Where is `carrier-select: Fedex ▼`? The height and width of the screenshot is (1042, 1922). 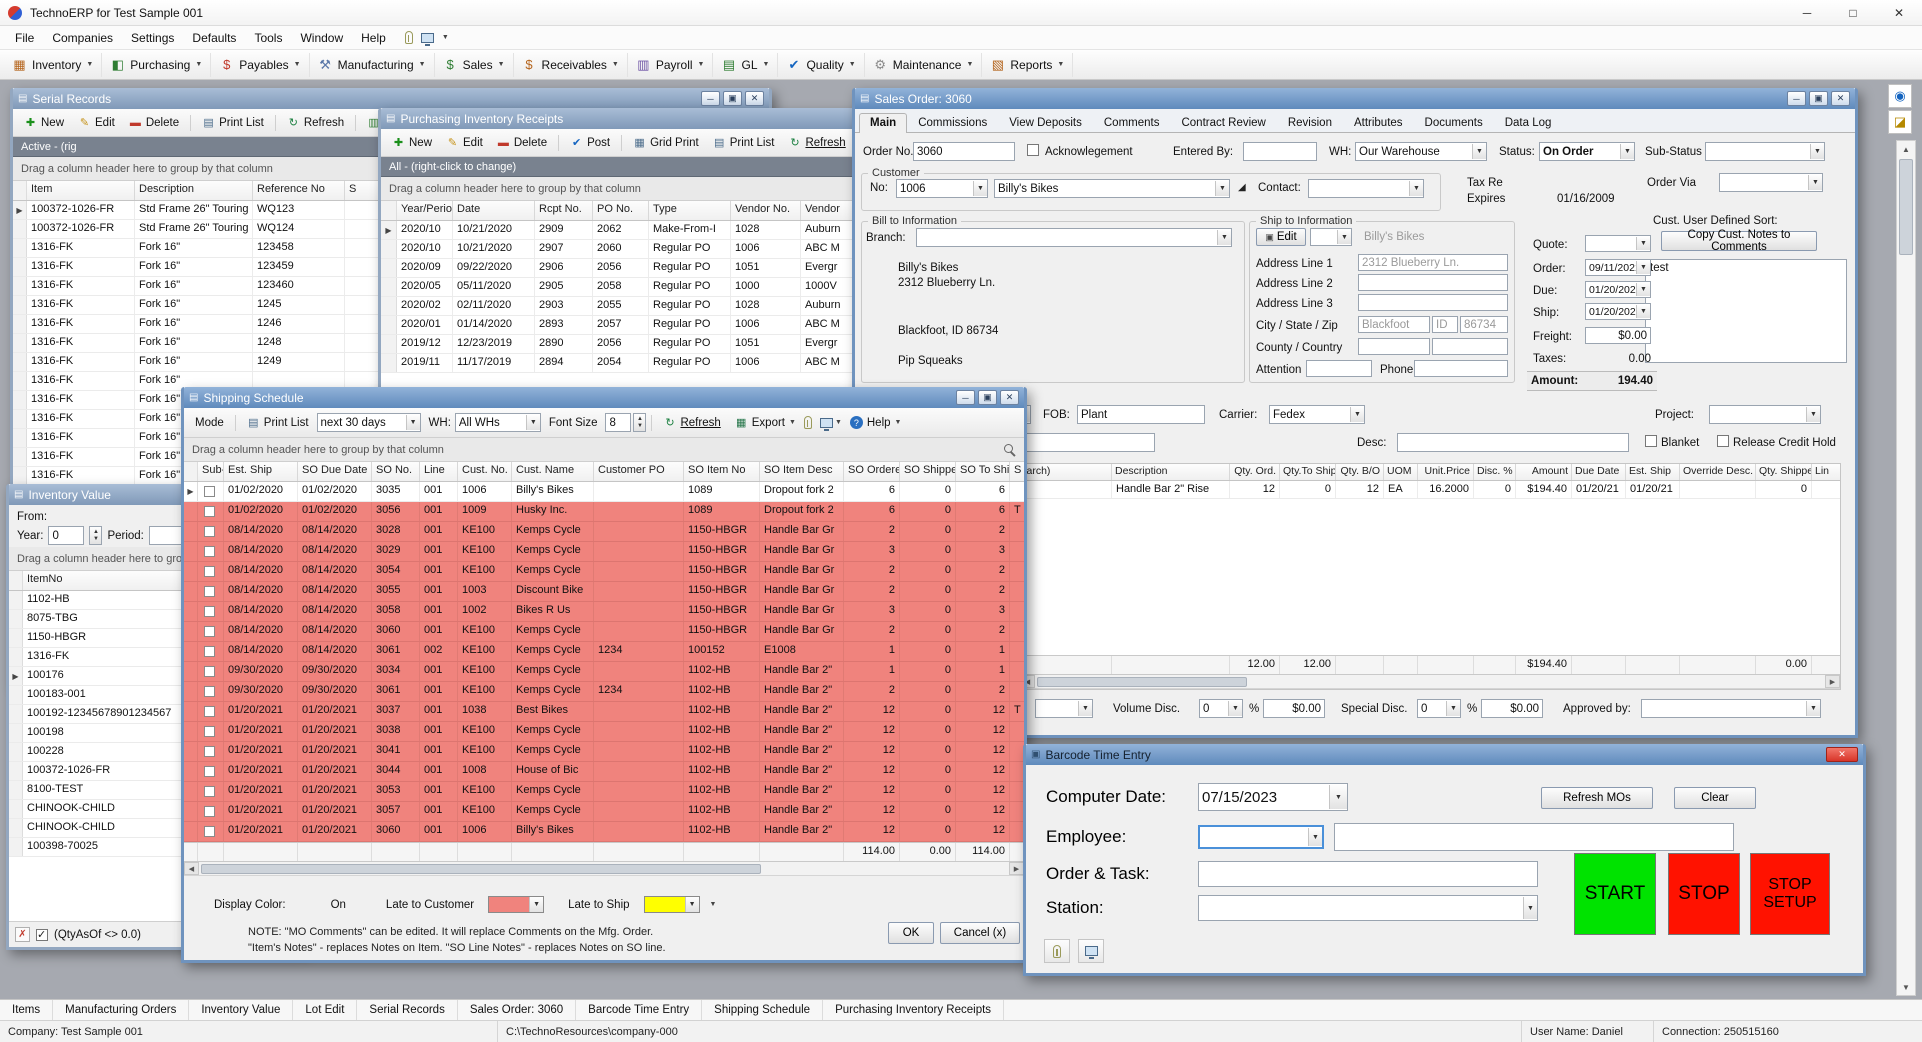 carrier-select: Fedex ▼ is located at coordinates (1317, 414).